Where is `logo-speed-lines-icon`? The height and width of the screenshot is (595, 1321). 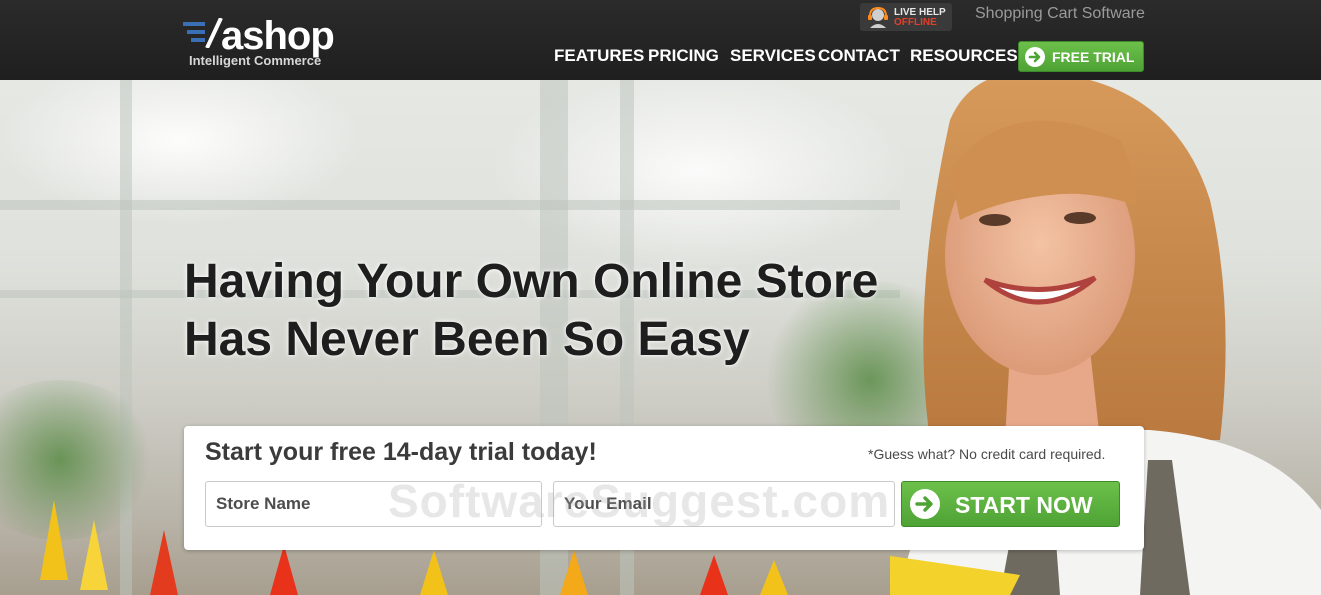
logo-speed-lines-icon is located at coordinates (203, 33).